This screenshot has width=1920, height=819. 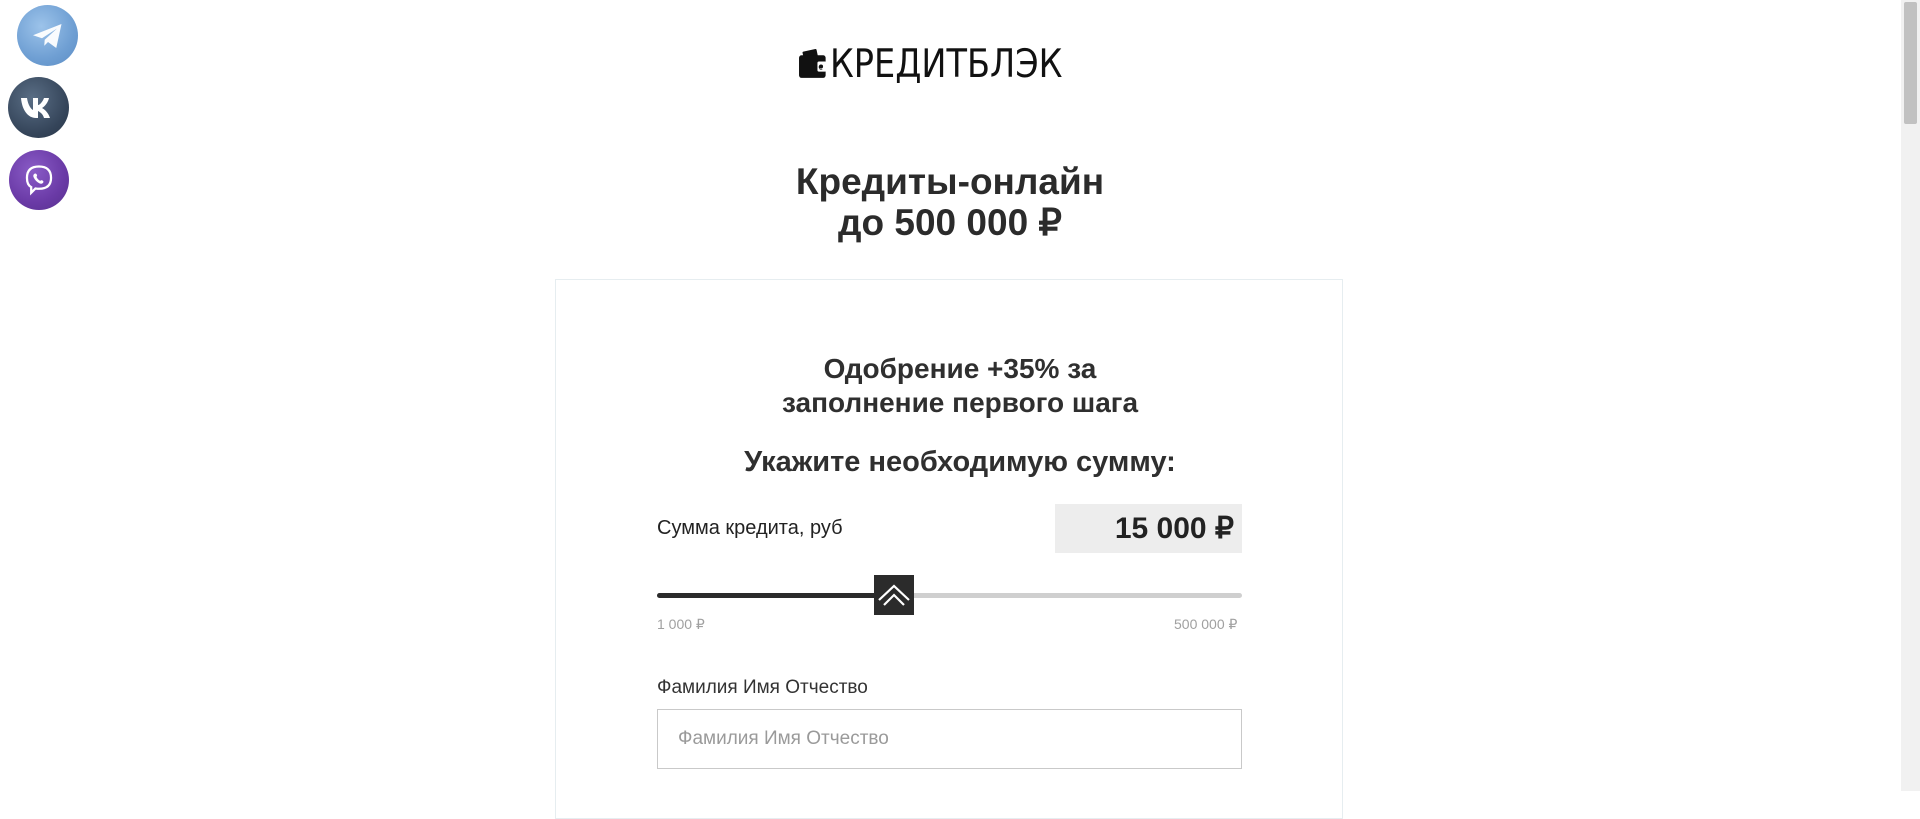 What do you see at coordinates (1910, 395) in the screenshot?
I see `page-scrollbar` at bounding box center [1910, 395].